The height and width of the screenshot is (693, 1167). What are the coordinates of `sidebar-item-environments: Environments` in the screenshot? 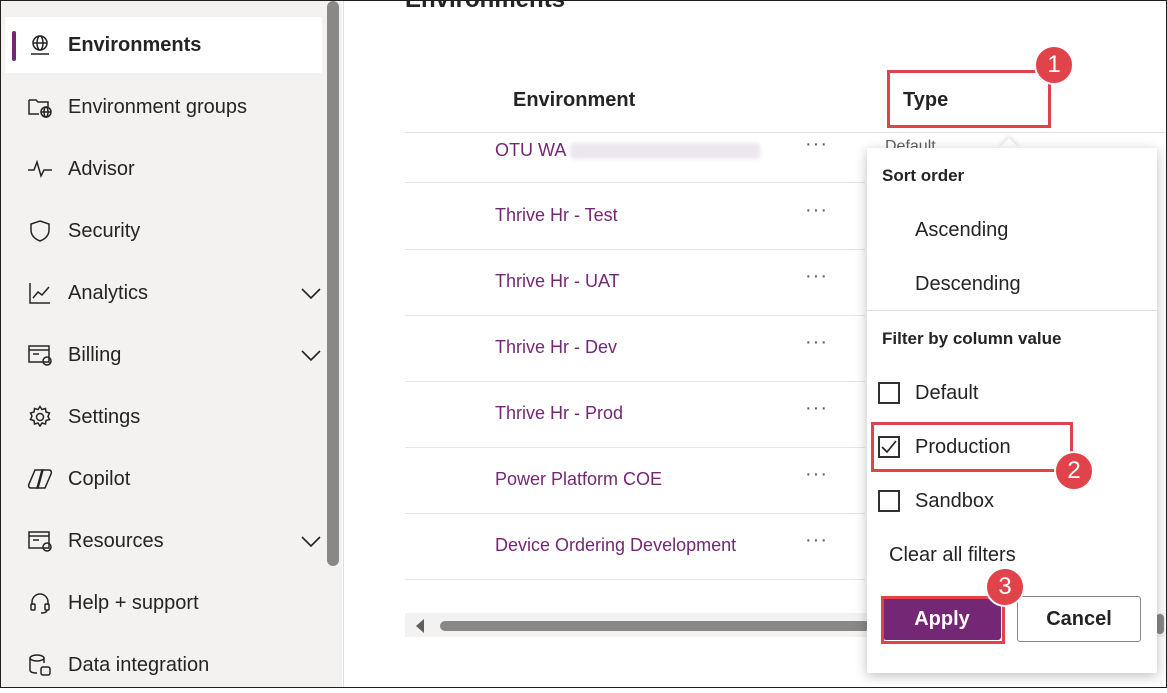 It's located at (163, 45).